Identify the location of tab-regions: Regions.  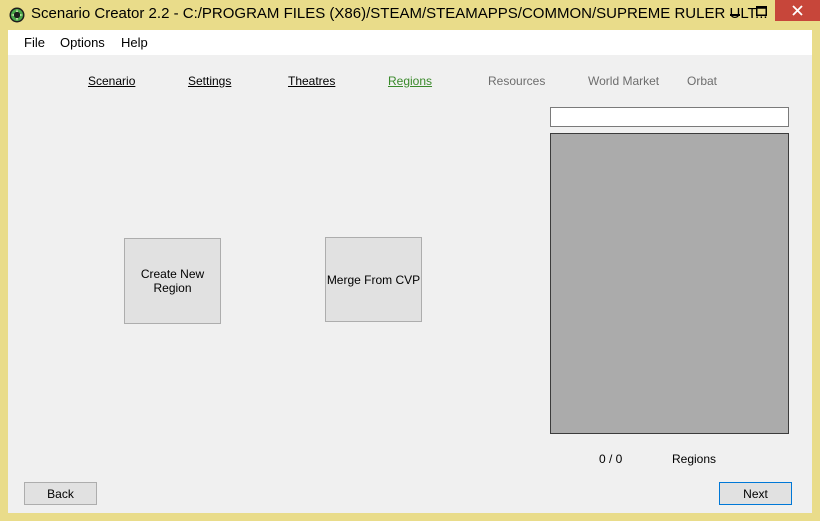
(410, 81).